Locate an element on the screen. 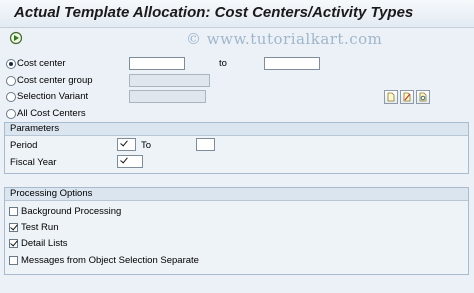 The height and width of the screenshot is (293, 474). change-variant-button is located at coordinates (407, 97).